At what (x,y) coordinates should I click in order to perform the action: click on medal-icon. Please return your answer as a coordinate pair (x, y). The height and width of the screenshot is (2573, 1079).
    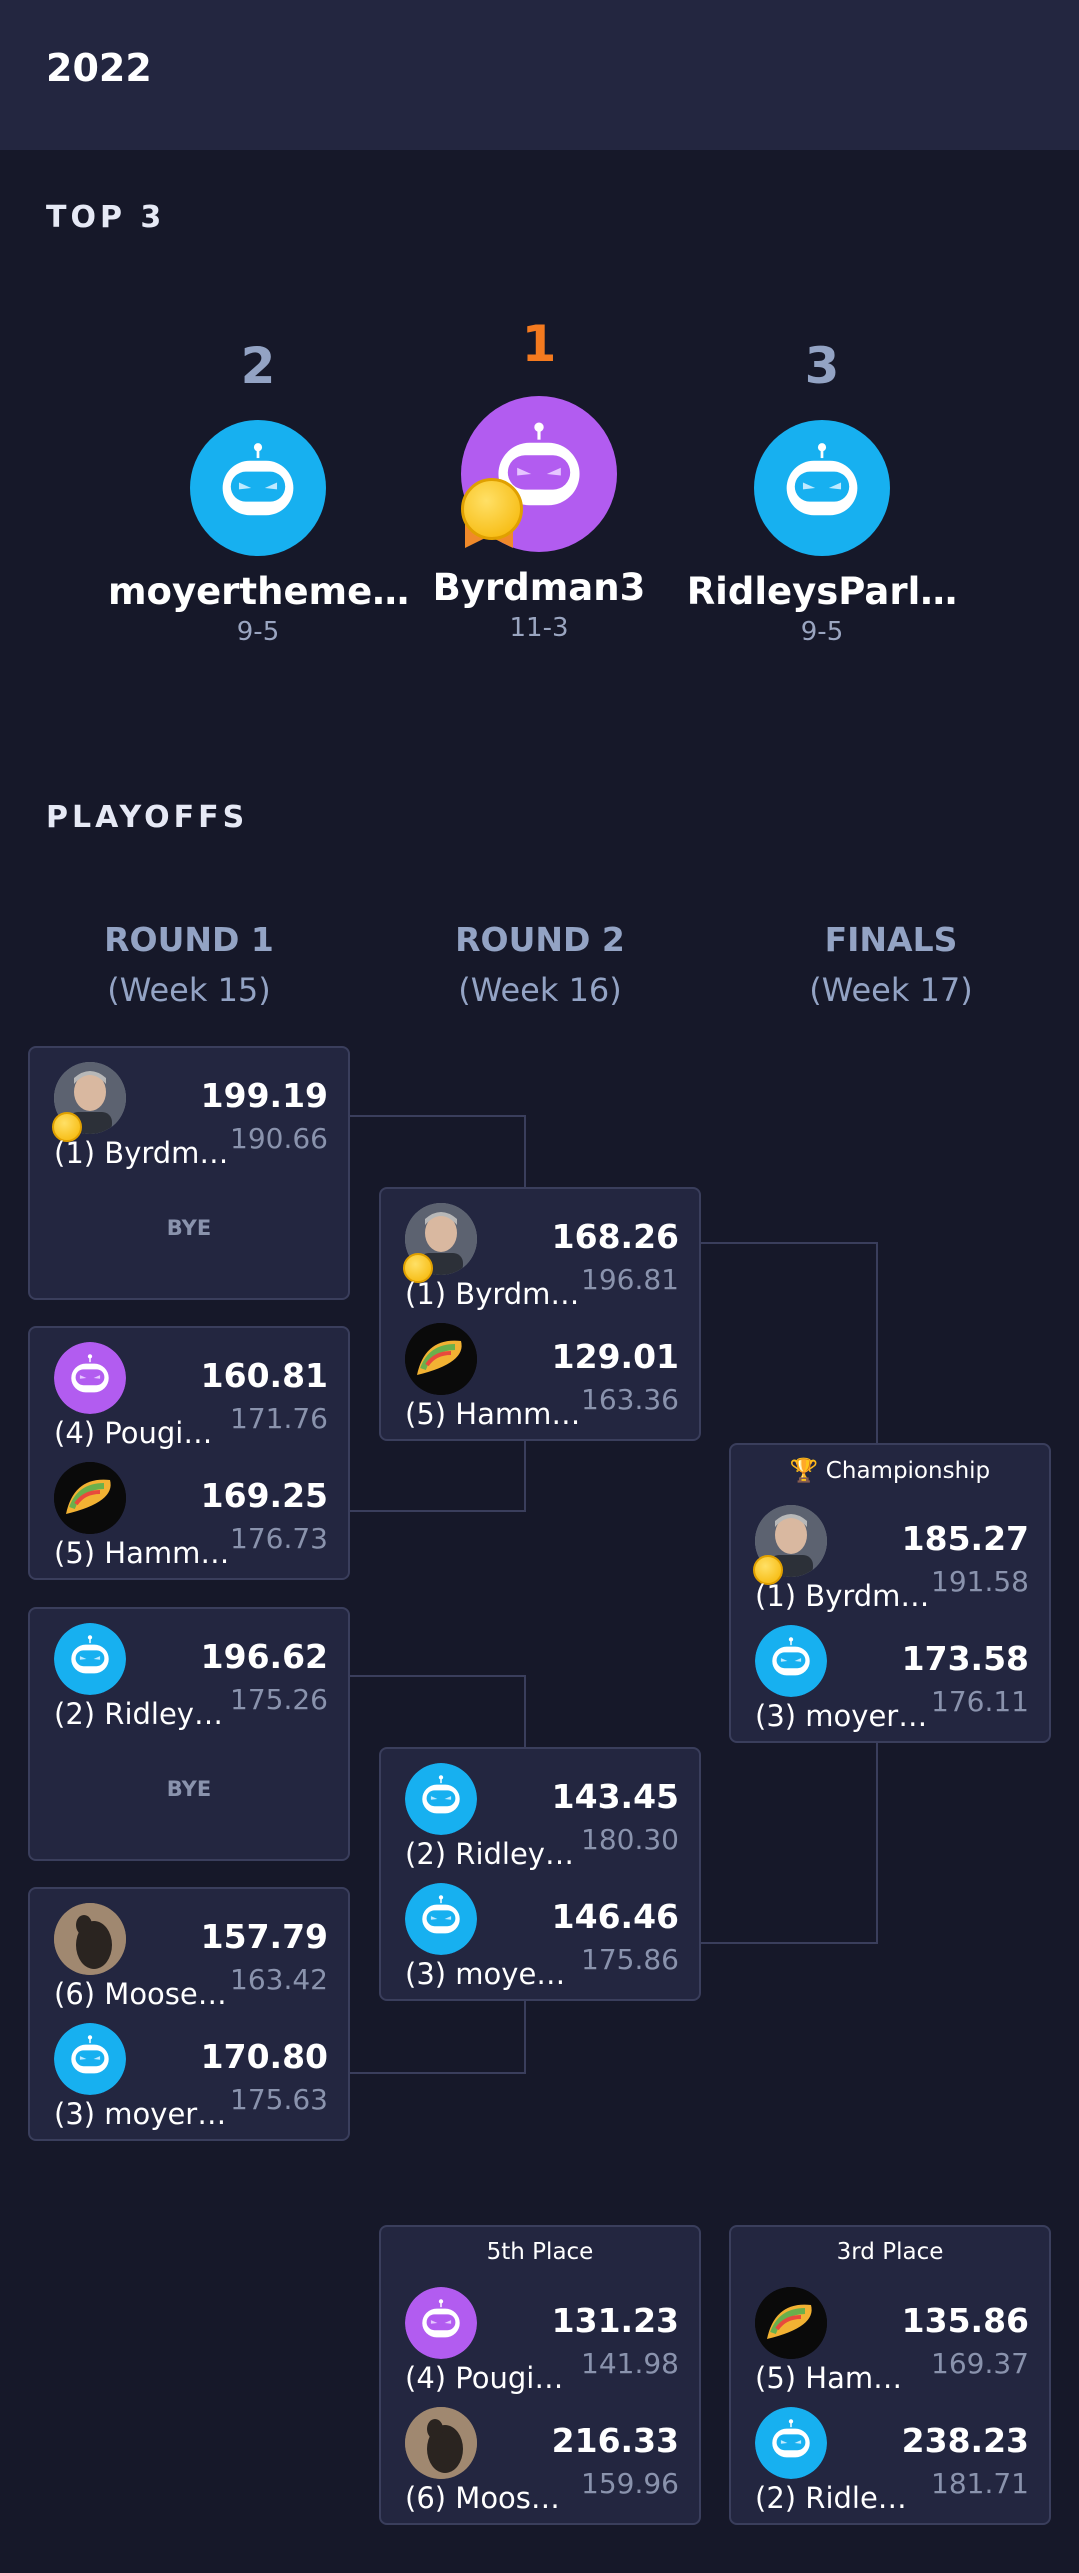
    Looking at the image, I should click on (492, 509).